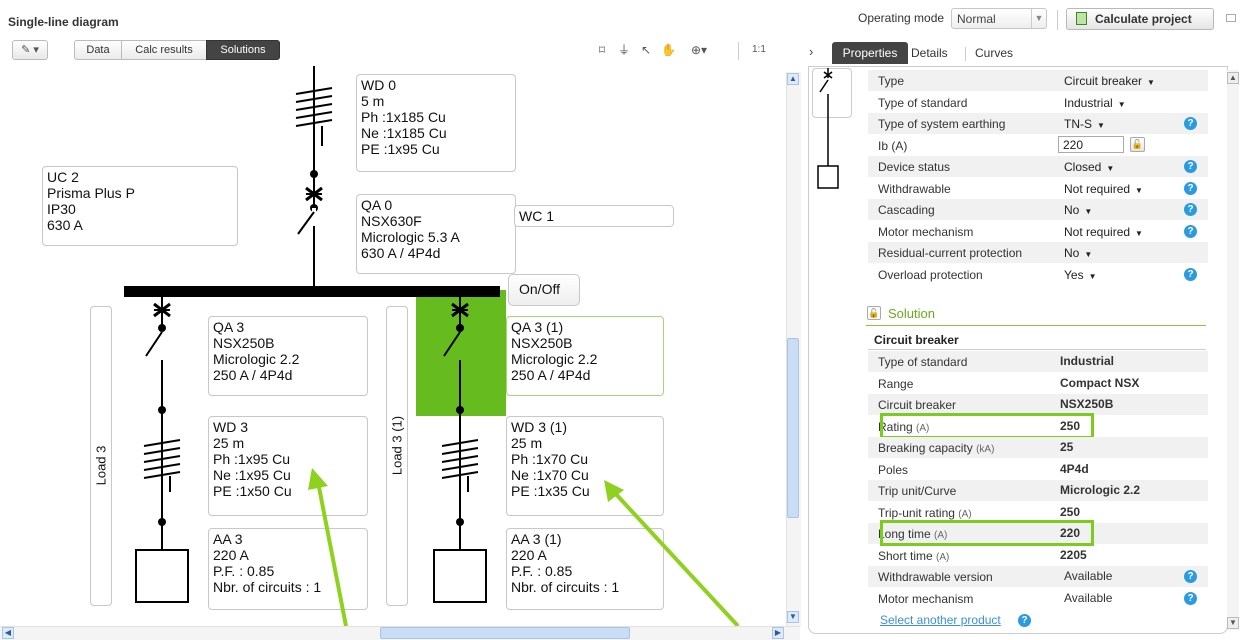 Image resolution: width=1245 pixels, height=640 pixels. What do you see at coordinates (917, 491) in the screenshot?
I see `solution-label-text: Trip unit/Curve` at bounding box center [917, 491].